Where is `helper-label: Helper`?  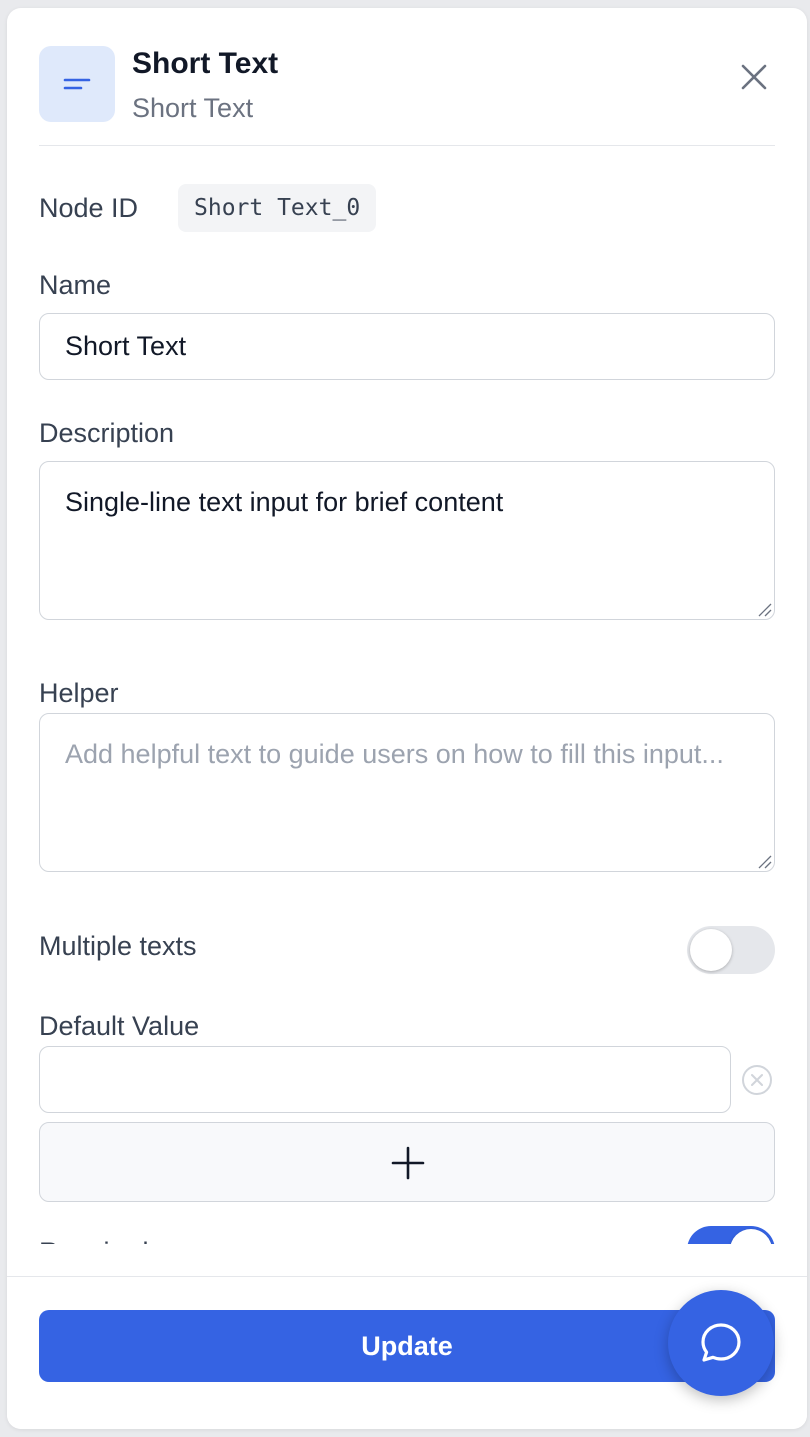
helper-label: Helper is located at coordinates (79, 693).